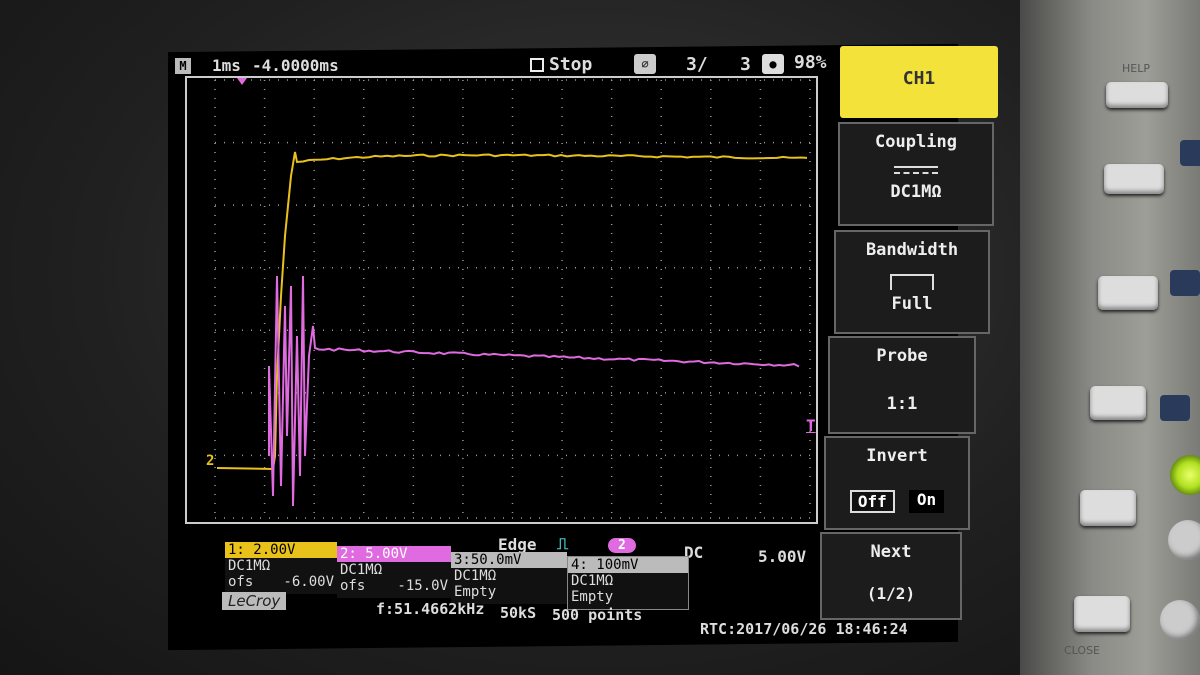 Image resolution: width=1200 pixels, height=675 pixels. What do you see at coordinates (891, 593) in the screenshot?
I see `next-page: (1/2)` at bounding box center [891, 593].